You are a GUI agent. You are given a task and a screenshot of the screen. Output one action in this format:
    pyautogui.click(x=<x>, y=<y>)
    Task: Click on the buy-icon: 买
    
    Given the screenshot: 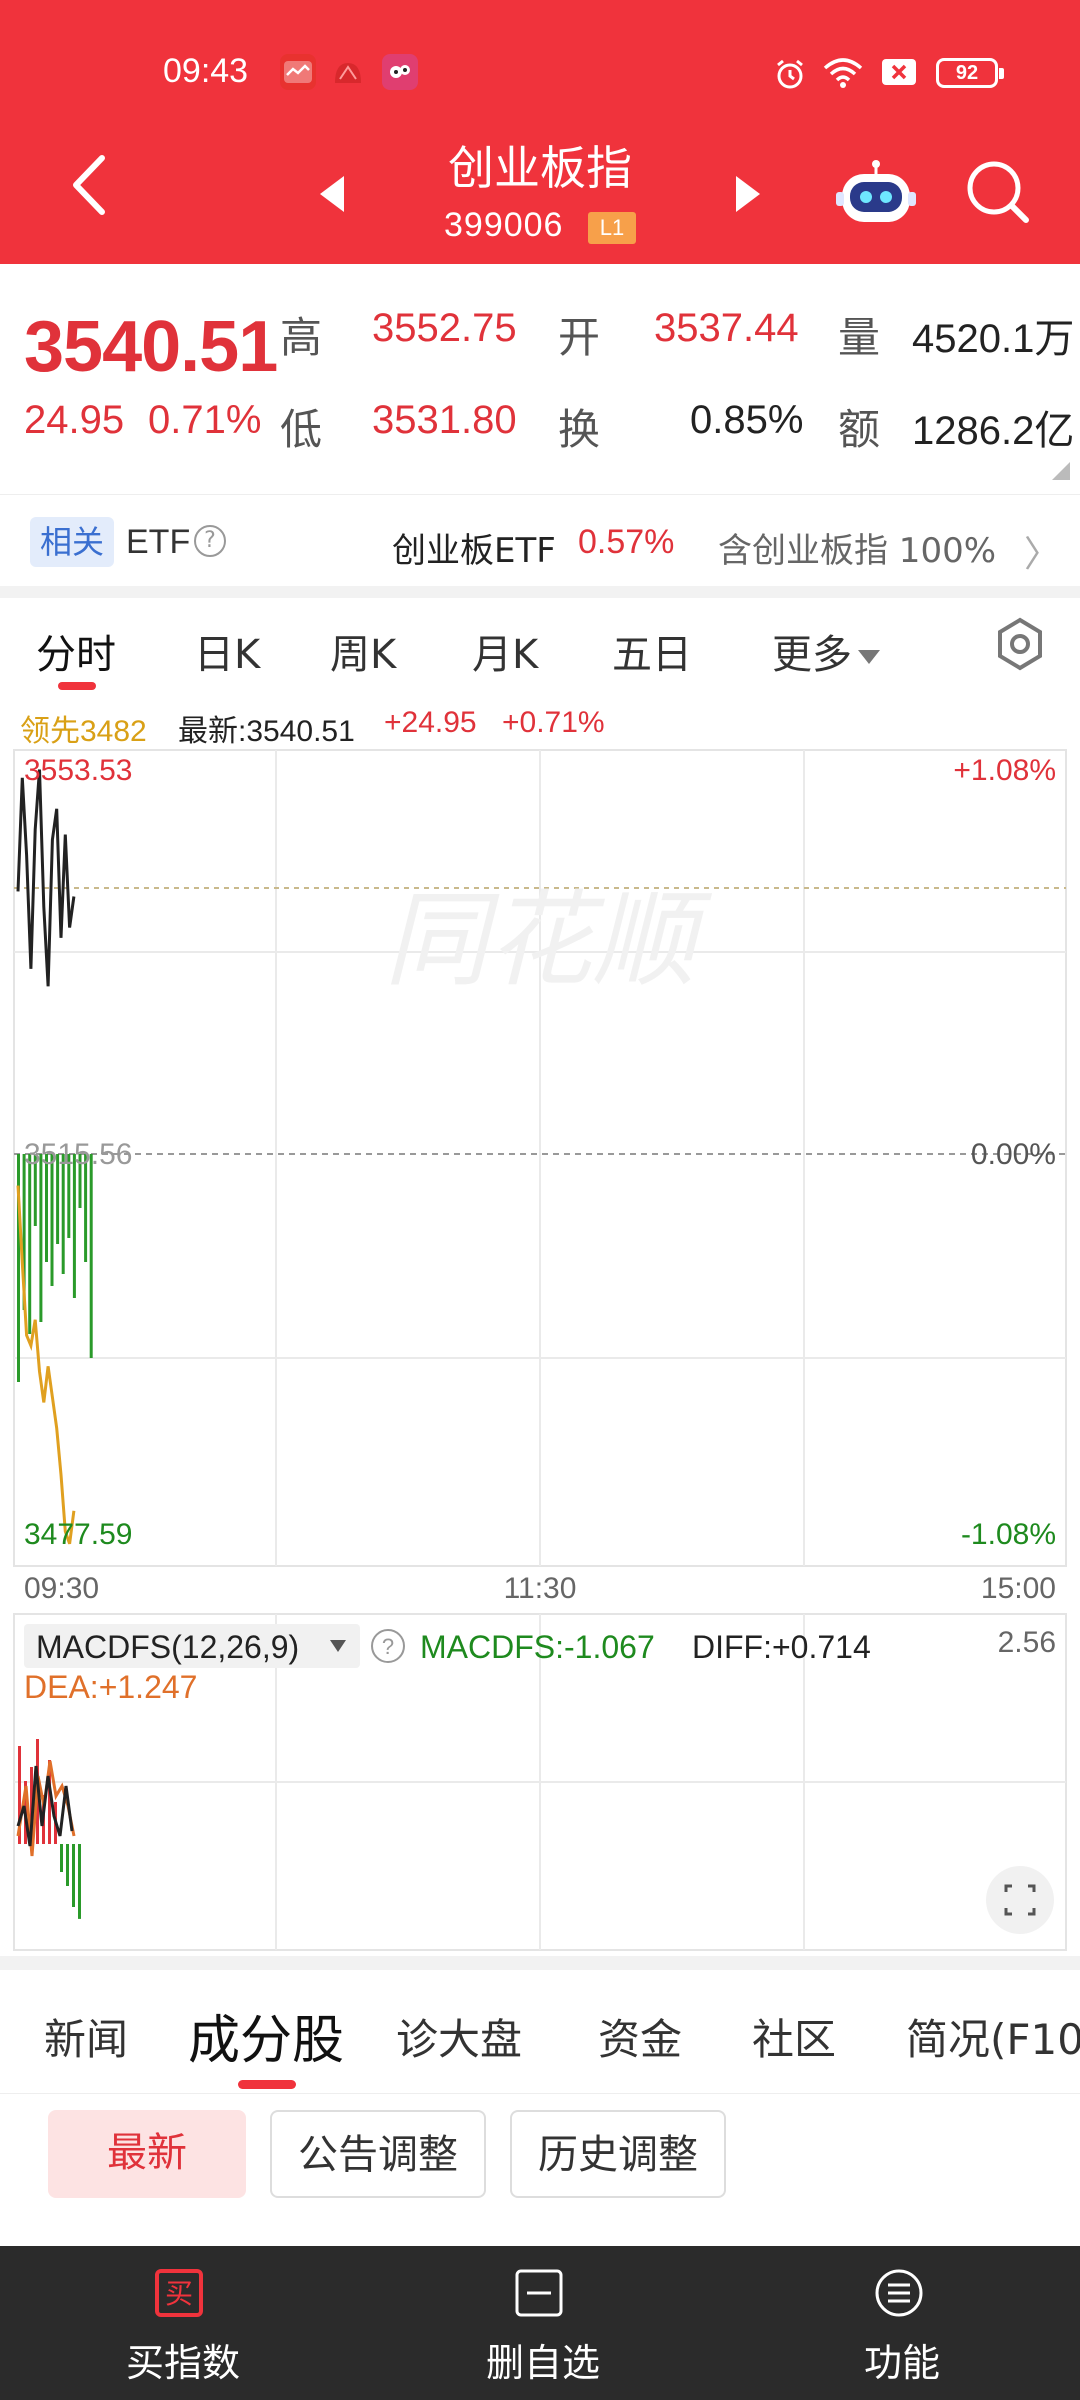 What is the action you would take?
    pyautogui.click(x=179, y=2293)
    